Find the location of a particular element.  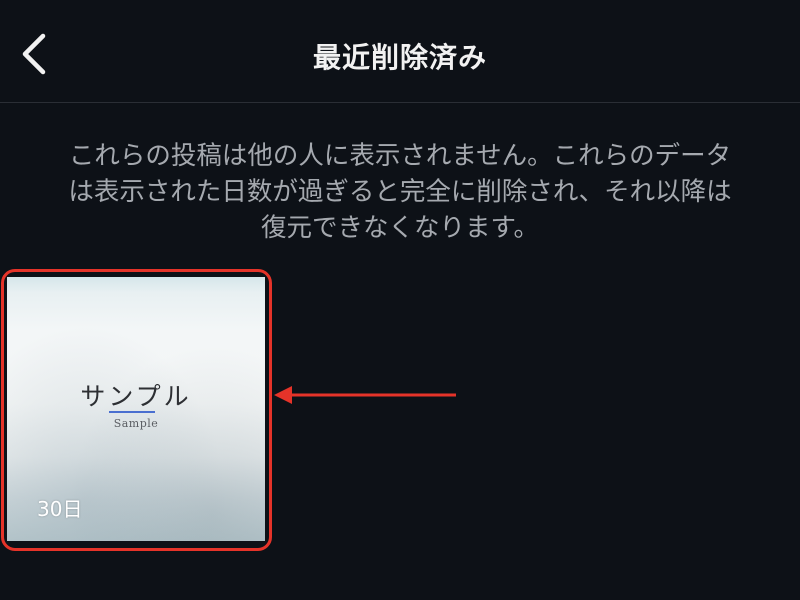

info-line: これらの投稿は他の人に表示されません。これらのデータ is located at coordinates (400, 156).